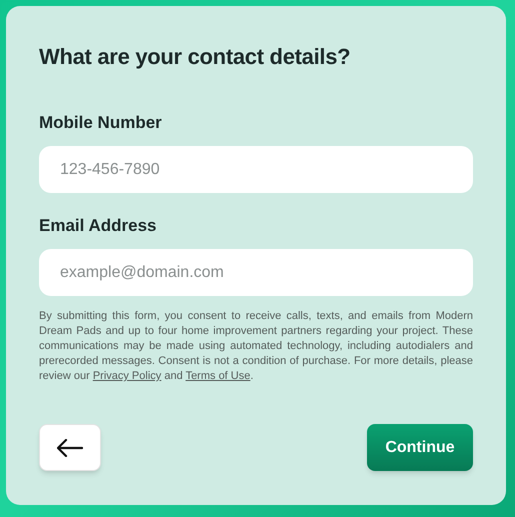 The image size is (515, 517). Describe the element at coordinates (256, 169) in the screenshot. I see `input-field: 123-456-7890` at that location.